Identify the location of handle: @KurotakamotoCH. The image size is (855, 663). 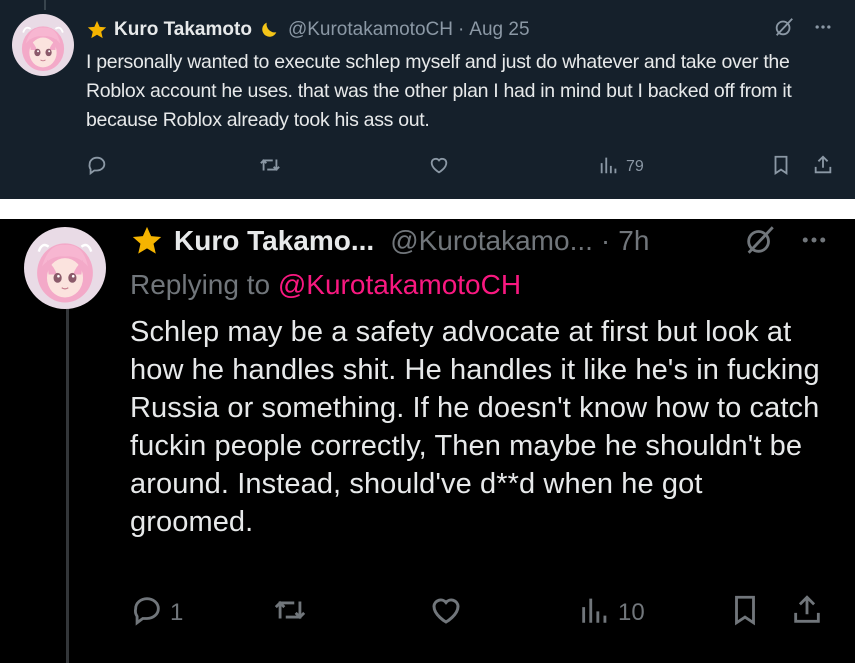
(370, 30).